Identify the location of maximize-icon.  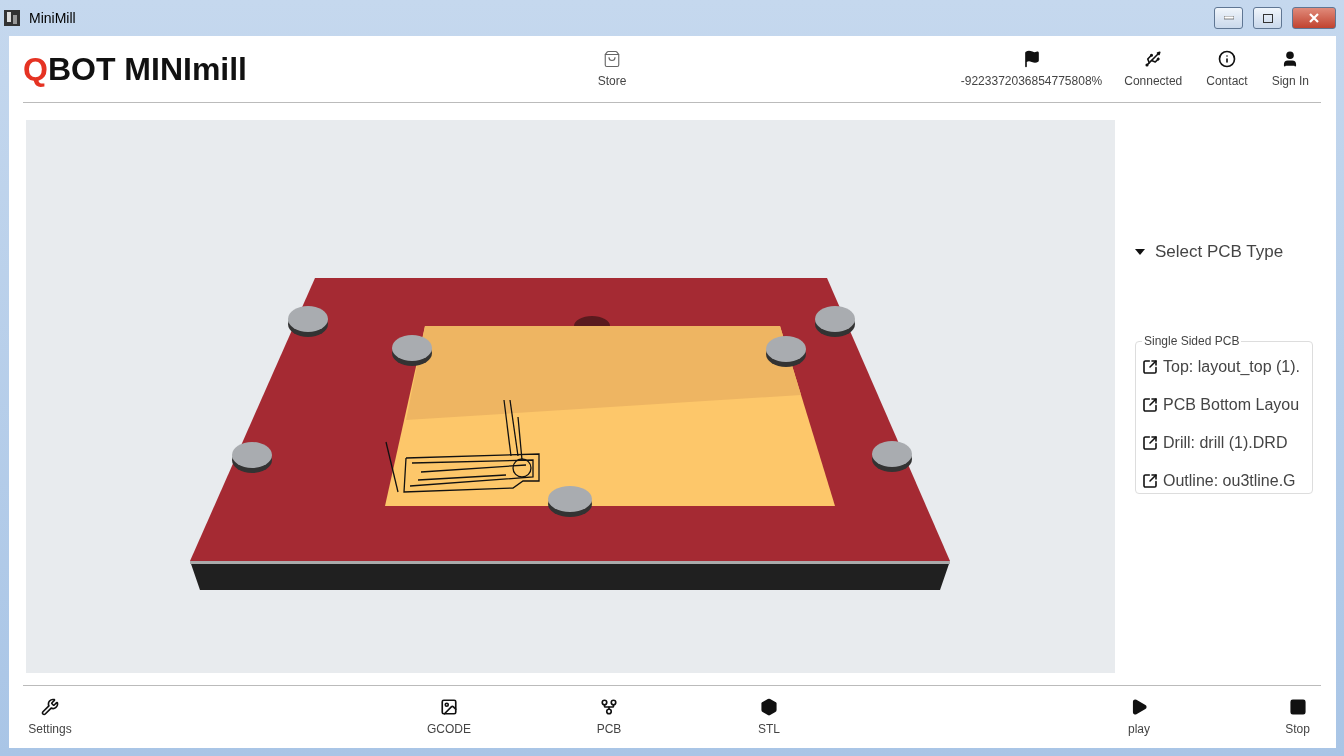
(1267, 18).